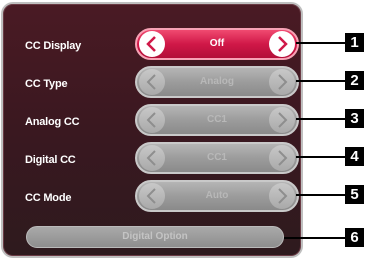 The image size is (375, 265). Describe the element at coordinates (52, 122) in the screenshot. I see `analog-cc-label: Analog CC` at that location.